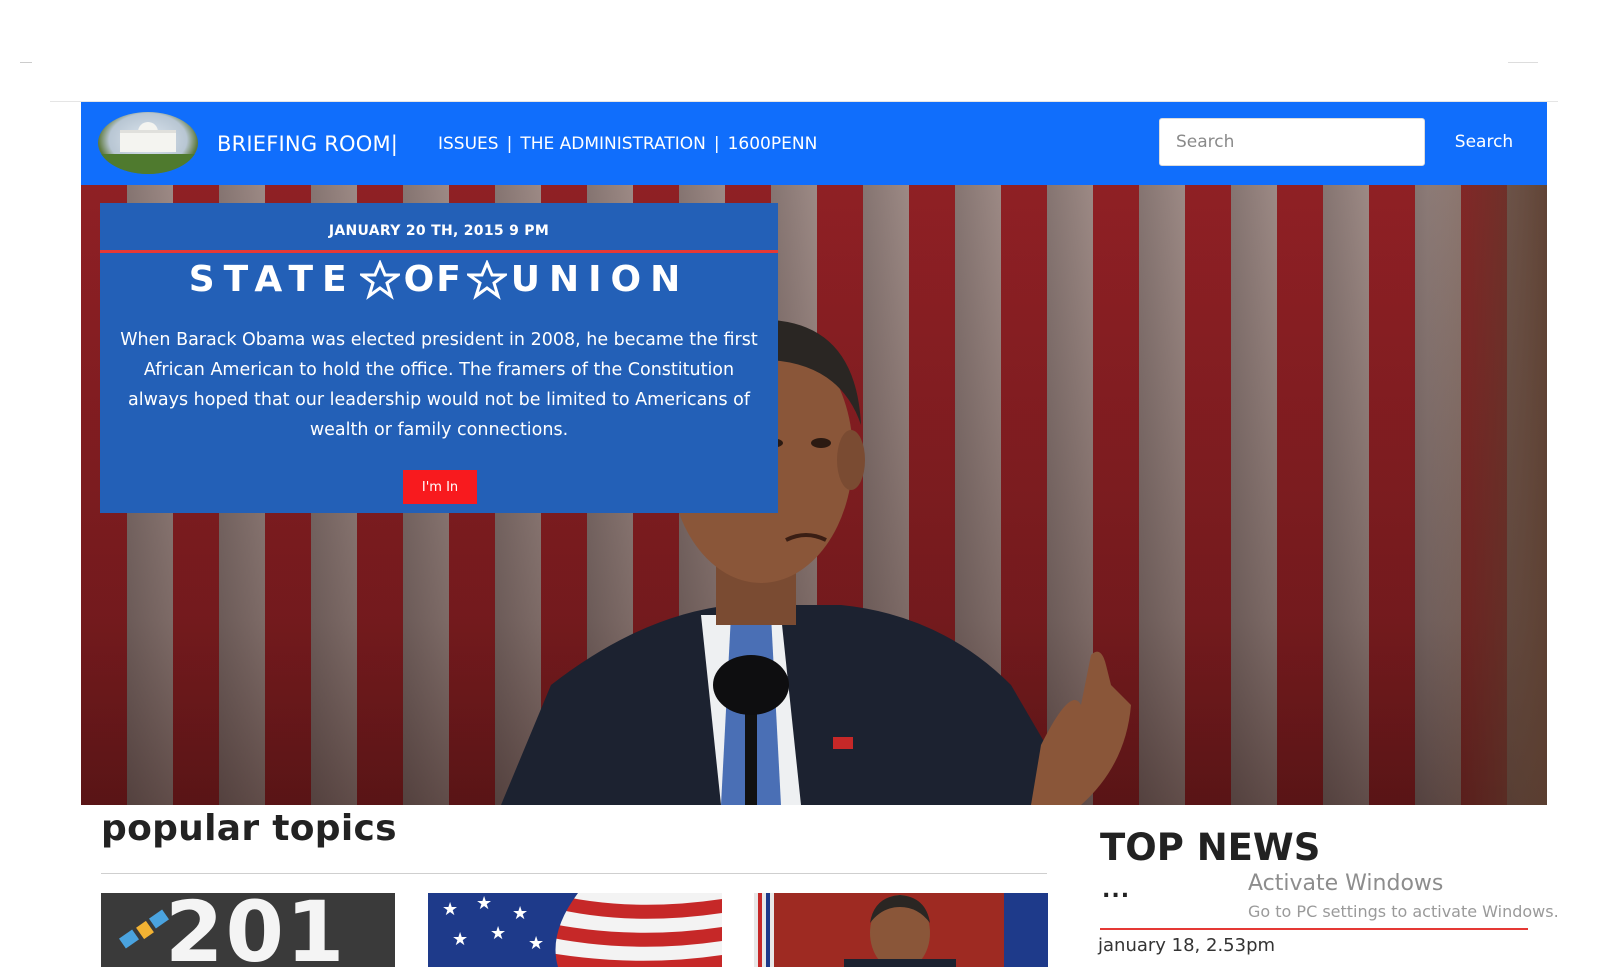 The width and height of the screenshot is (1604, 980). I want to click on activate-windows-watermark: Activate Windows, so click(1346, 883).